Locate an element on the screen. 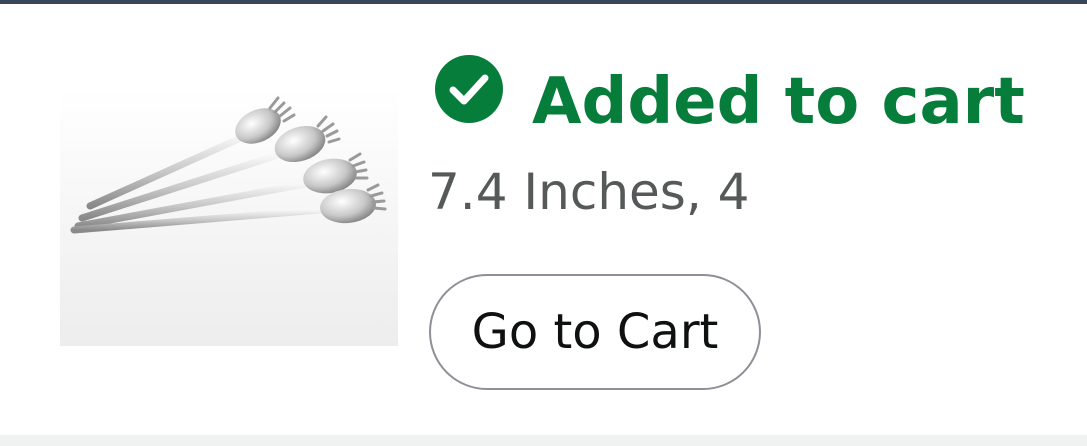 The height and width of the screenshot is (446, 1087). top-divider-bar is located at coordinates (543, 2).